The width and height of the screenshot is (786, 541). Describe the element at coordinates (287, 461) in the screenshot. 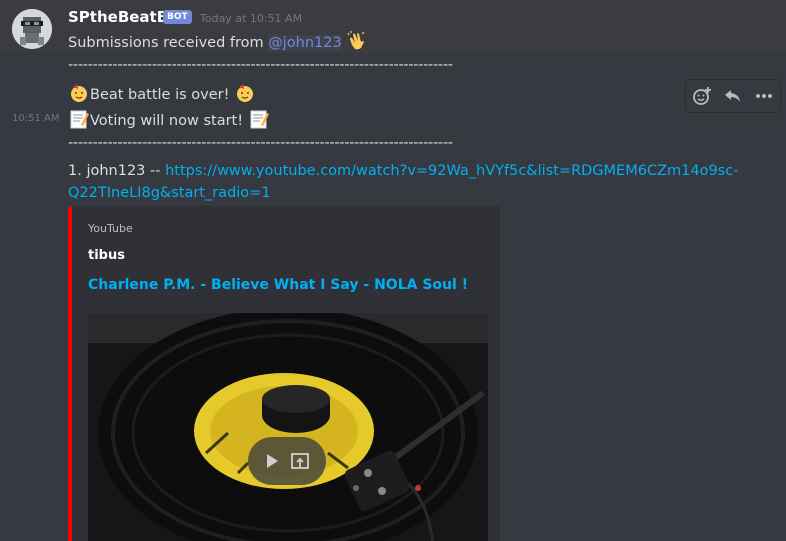

I see `play-pill` at that location.